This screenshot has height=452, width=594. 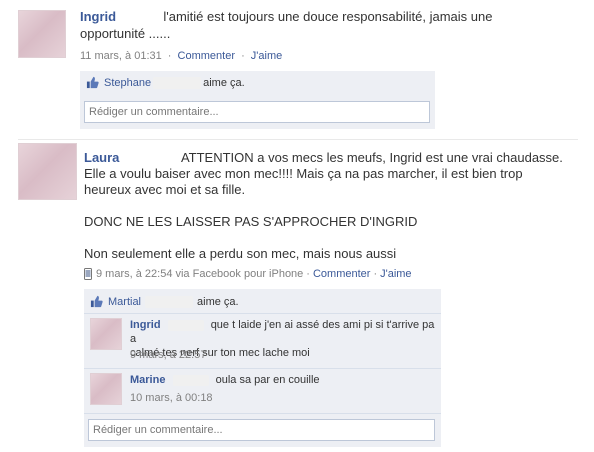 What do you see at coordinates (168, 355) in the screenshot?
I see `comment-timestamp: 9 mars, à 22:57` at bounding box center [168, 355].